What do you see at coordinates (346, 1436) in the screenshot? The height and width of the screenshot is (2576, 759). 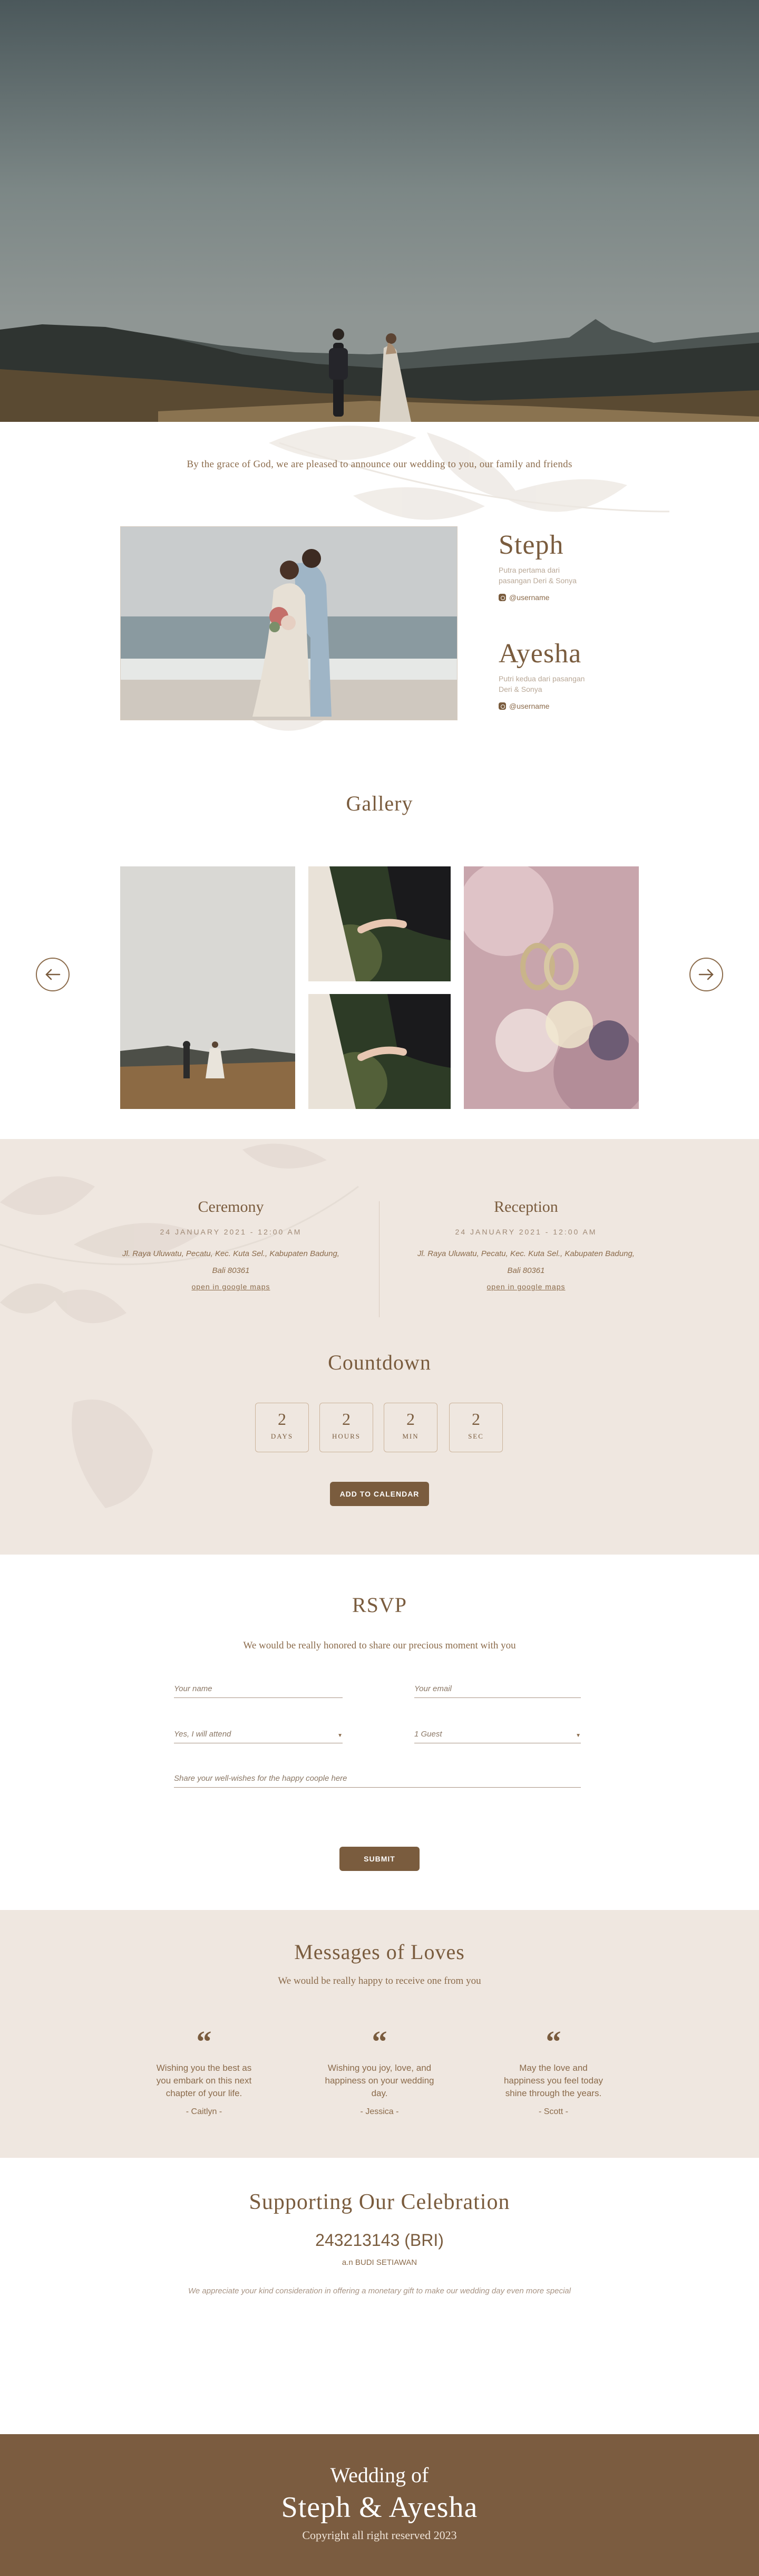 I see `countdown-hours-label: HOURS` at bounding box center [346, 1436].